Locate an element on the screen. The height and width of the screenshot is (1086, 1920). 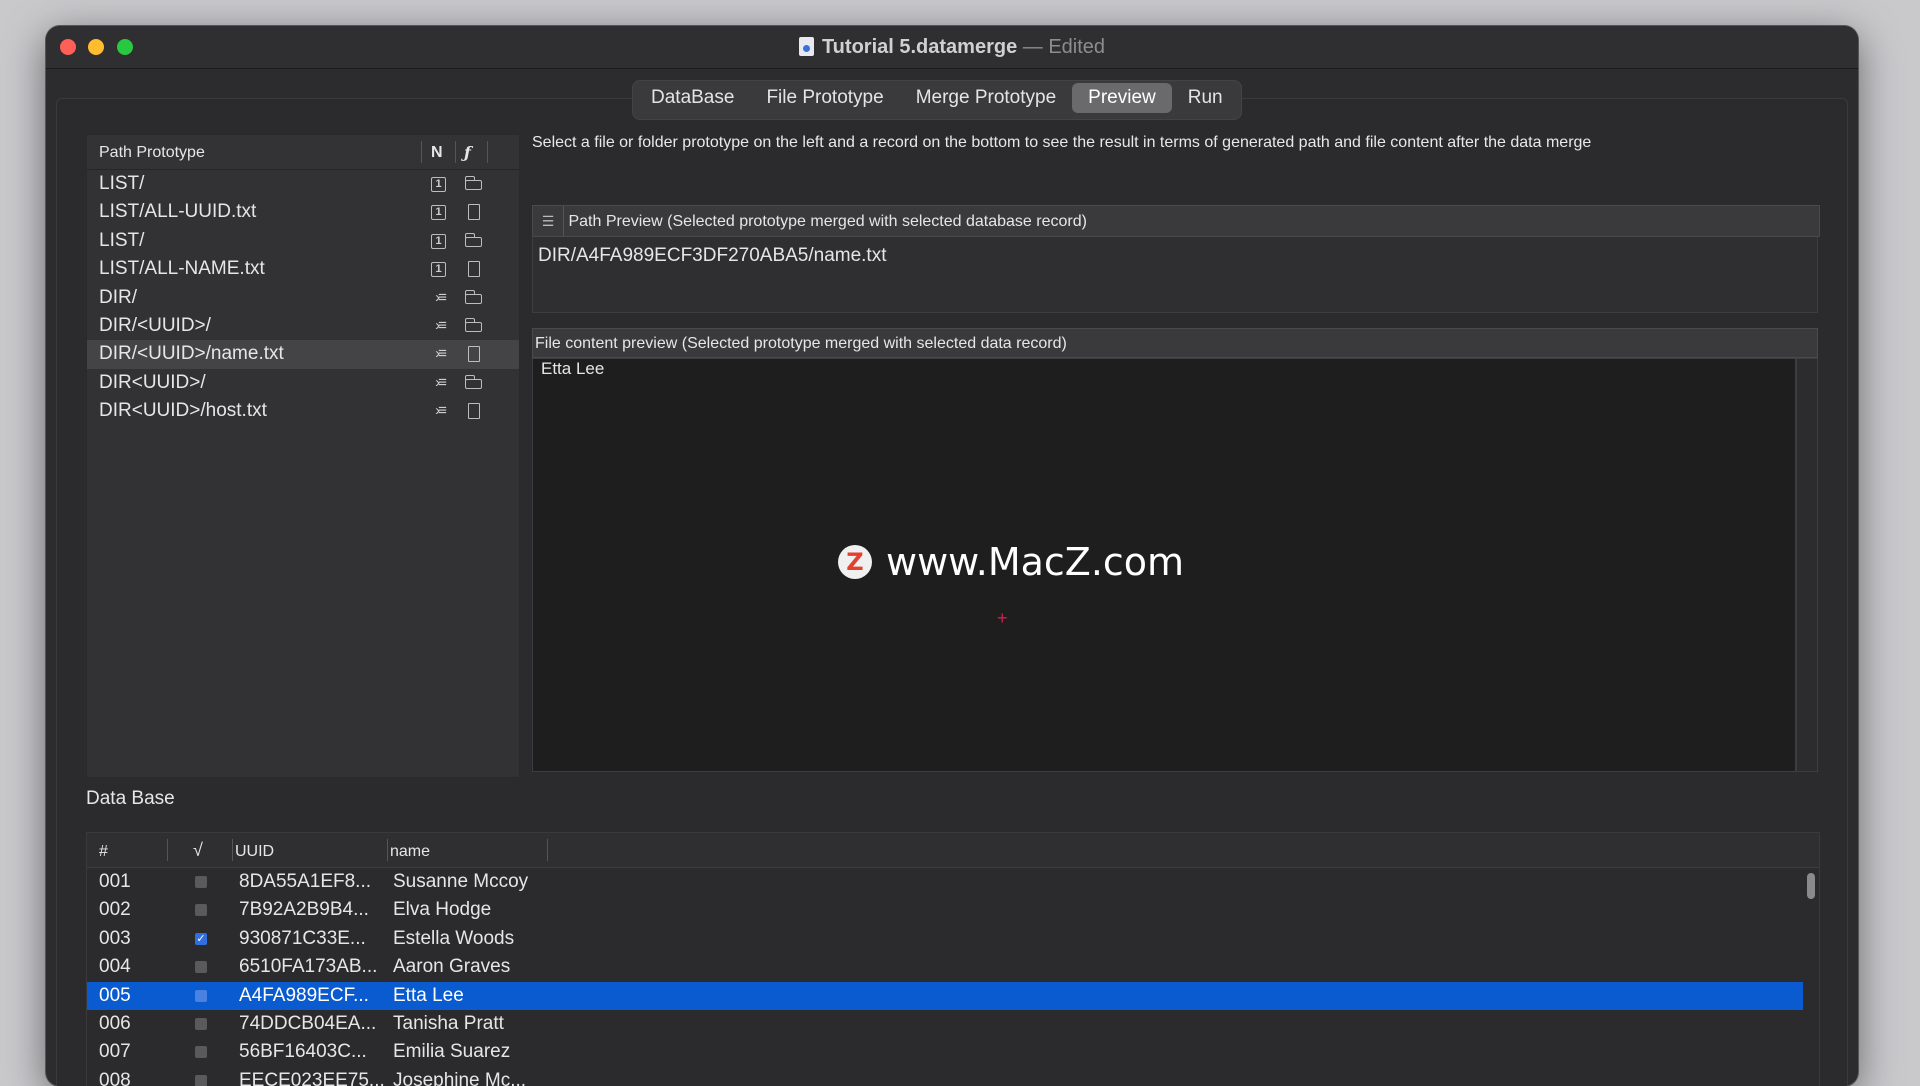
row-name: Estella Woods is located at coordinates (454, 938).